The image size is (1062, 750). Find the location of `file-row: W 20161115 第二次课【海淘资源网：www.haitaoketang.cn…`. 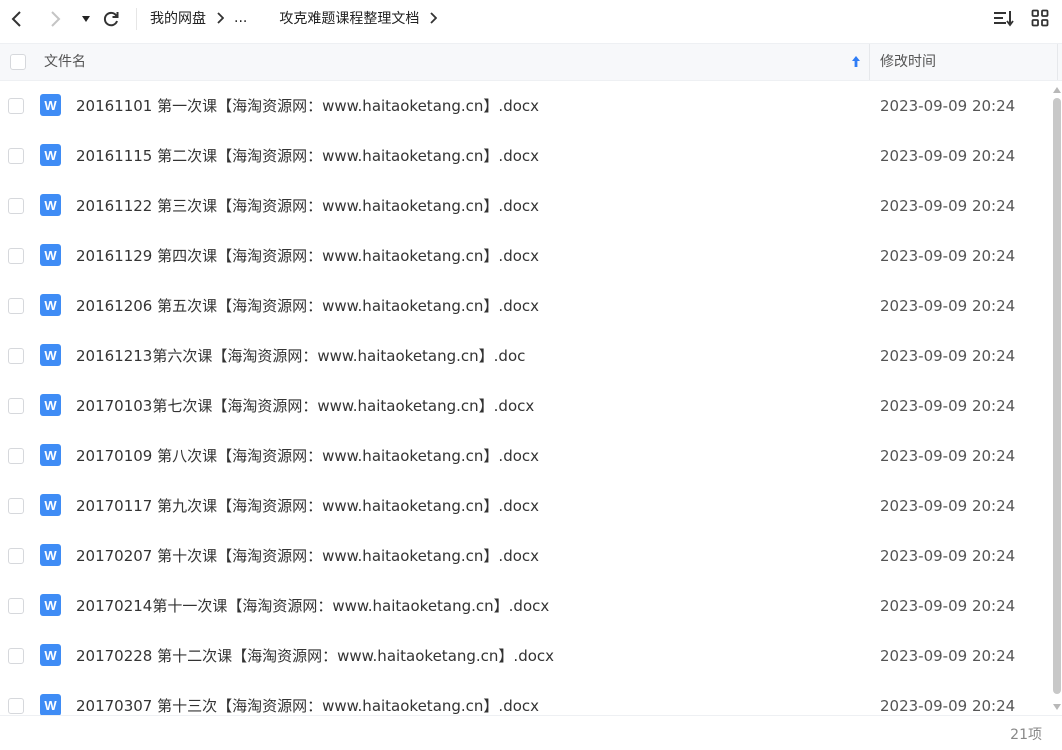

file-row: W 20161115 第二次课【海淘资源网：www.haitaoketang.cn… is located at coordinates (525, 156).